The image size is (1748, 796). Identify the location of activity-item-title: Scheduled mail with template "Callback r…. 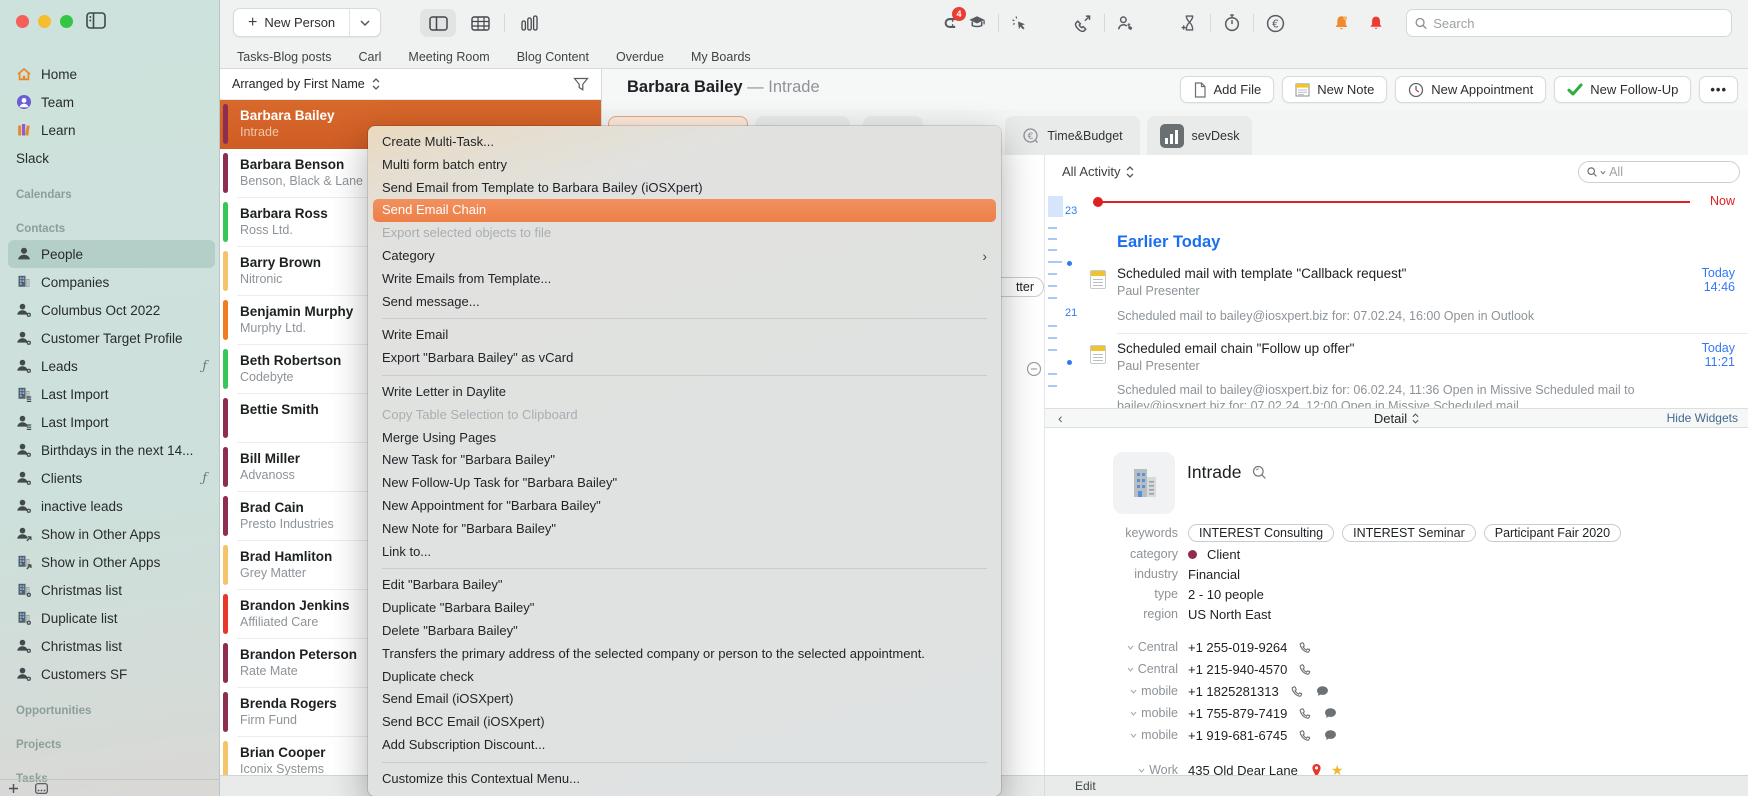
(1261, 273).